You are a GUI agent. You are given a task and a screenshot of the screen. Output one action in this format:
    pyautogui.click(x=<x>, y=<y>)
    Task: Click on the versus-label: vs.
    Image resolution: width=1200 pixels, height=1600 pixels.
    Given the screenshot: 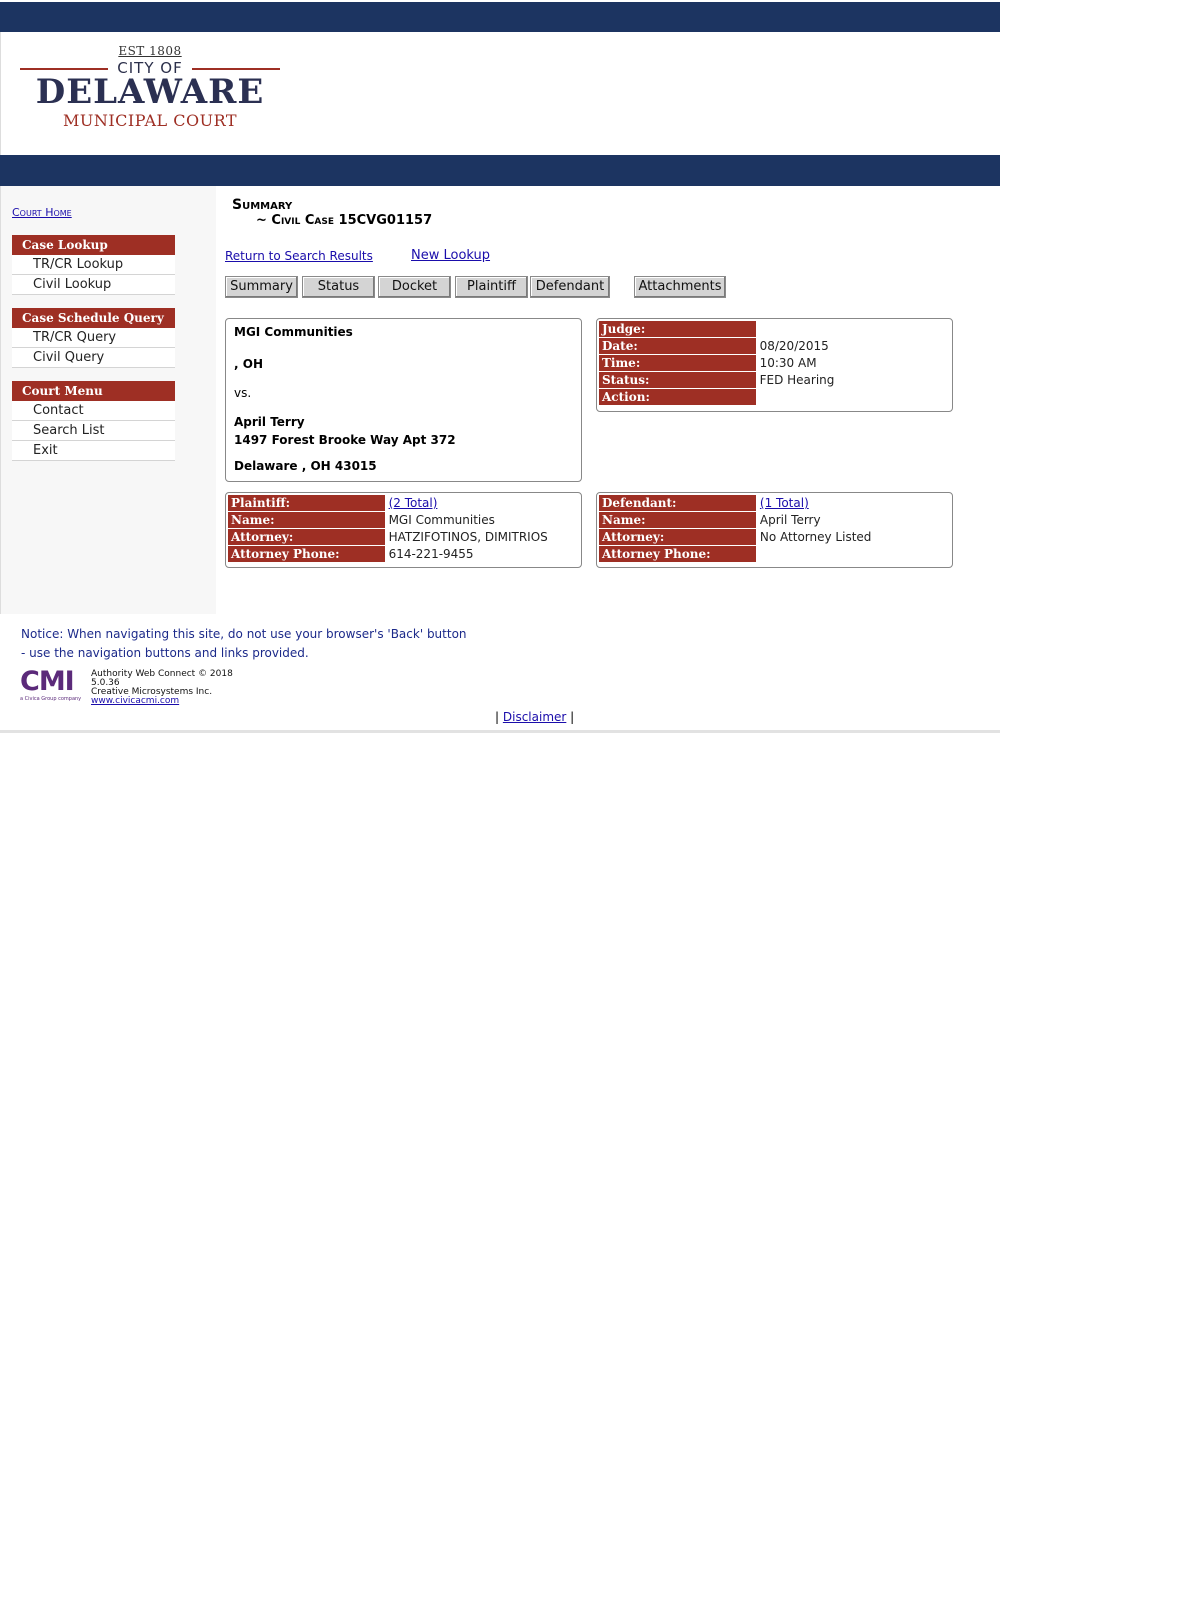 What is the action you would take?
    pyautogui.click(x=243, y=393)
    